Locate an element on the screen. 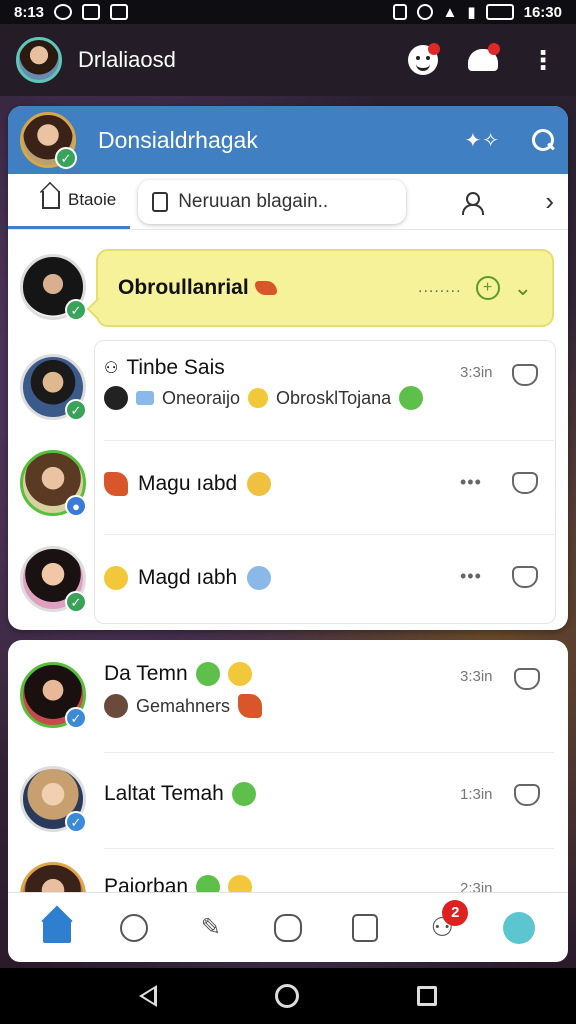 The height and width of the screenshot is (1024, 576). nav-edit: ✎ is located at coordinates (211, 928).